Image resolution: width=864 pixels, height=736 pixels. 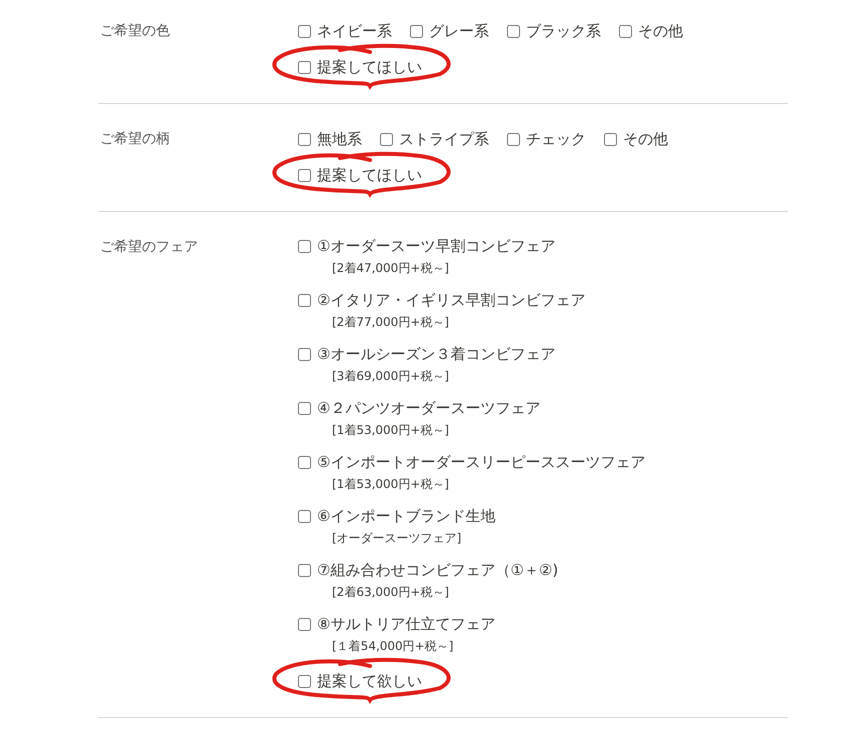 What do you see at coordinates (390, 268) in the screenshot?
I see `price-note: [2着47,000円+税～]` at bounding box center [390, 268].